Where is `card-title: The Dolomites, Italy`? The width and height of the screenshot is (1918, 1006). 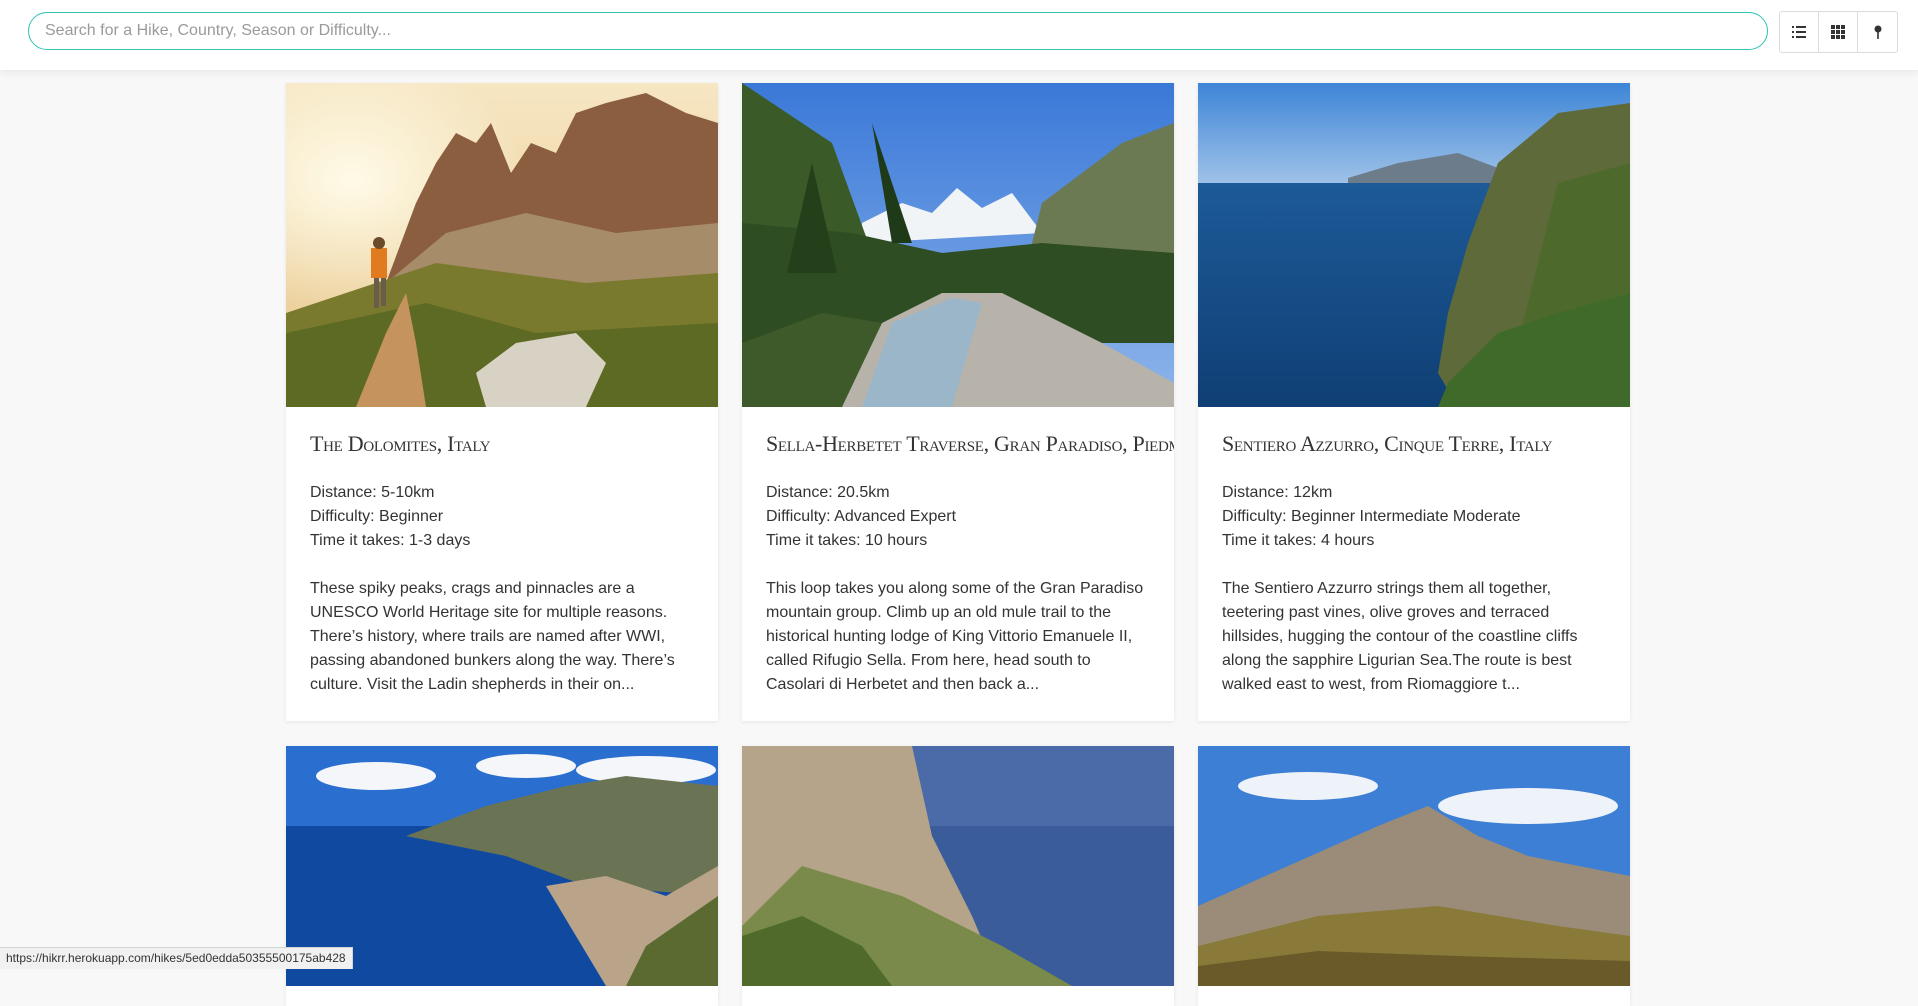 card-title: The Dolomites, Italy is located at coordinates (502, 444).